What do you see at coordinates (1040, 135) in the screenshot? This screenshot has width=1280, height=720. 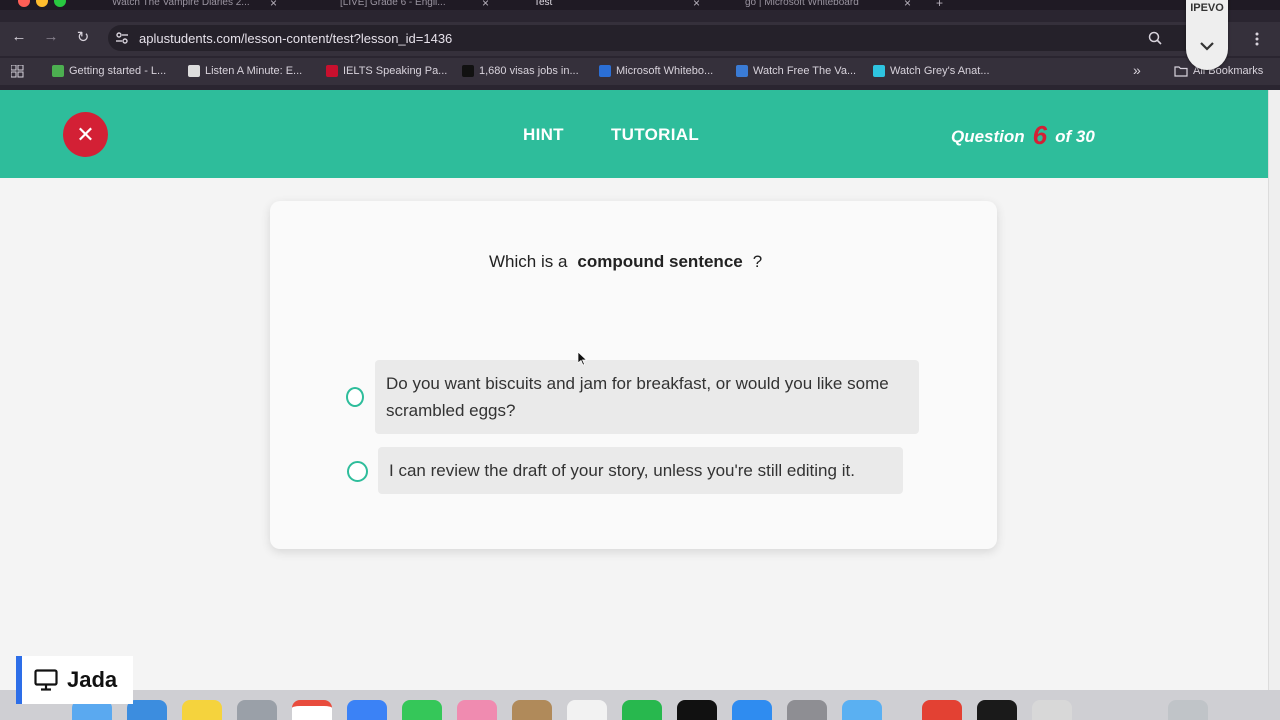 I see `question-number: 6` at bounding box center [1040, 135].